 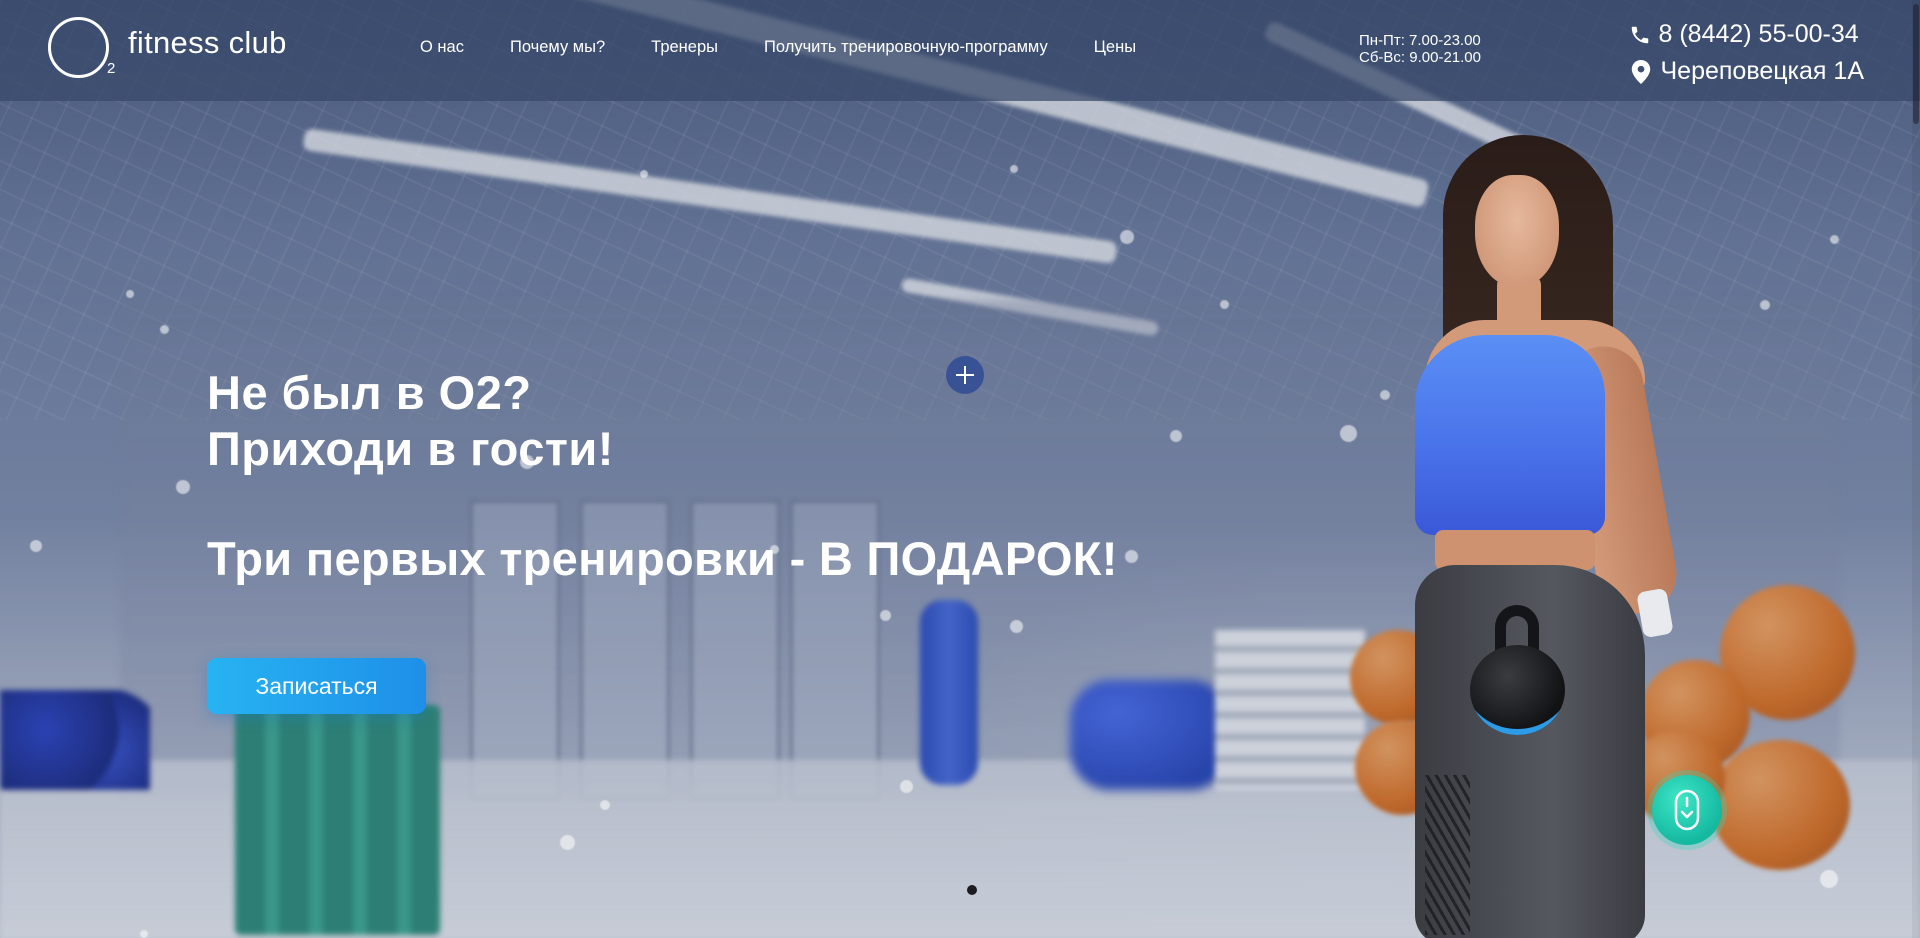 I want to click on phone-link: 8 (8442) 55-00-34, so click(x=1747, y=34).